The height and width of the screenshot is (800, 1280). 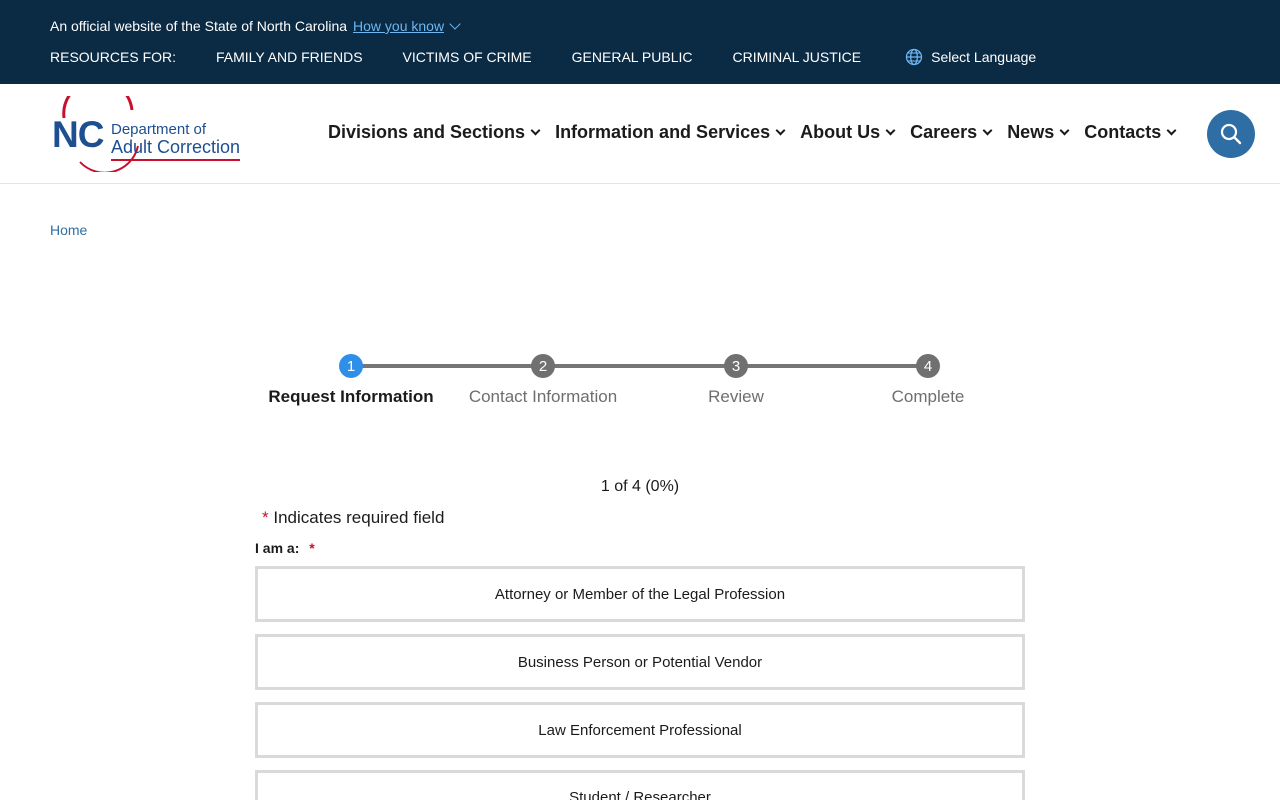 What do you see at coordinates (1031, 132) in the screenshot?
I see `nav-label: News` at bounding box center [1031, 132].